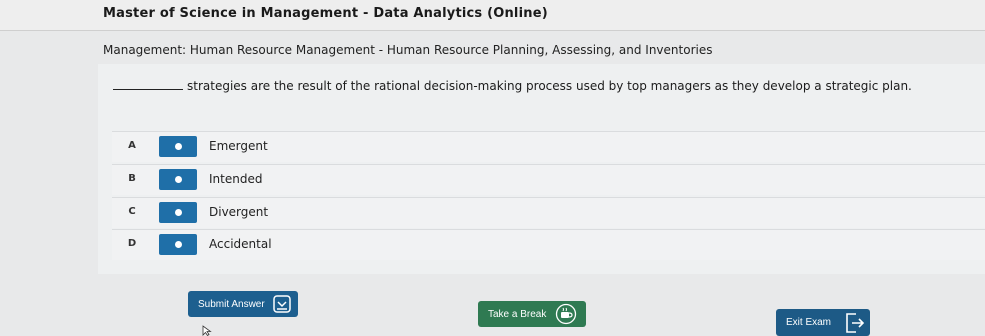 This screenshot has width=985, height=336. What do you see at coordinates (132, 211) in the screenshot?
I see `option-letter: C` at bounding box center [132, 211].